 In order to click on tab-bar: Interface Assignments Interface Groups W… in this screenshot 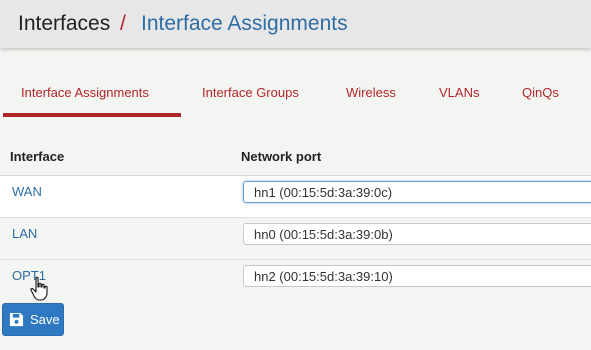, I will do `click(295, 95)`.